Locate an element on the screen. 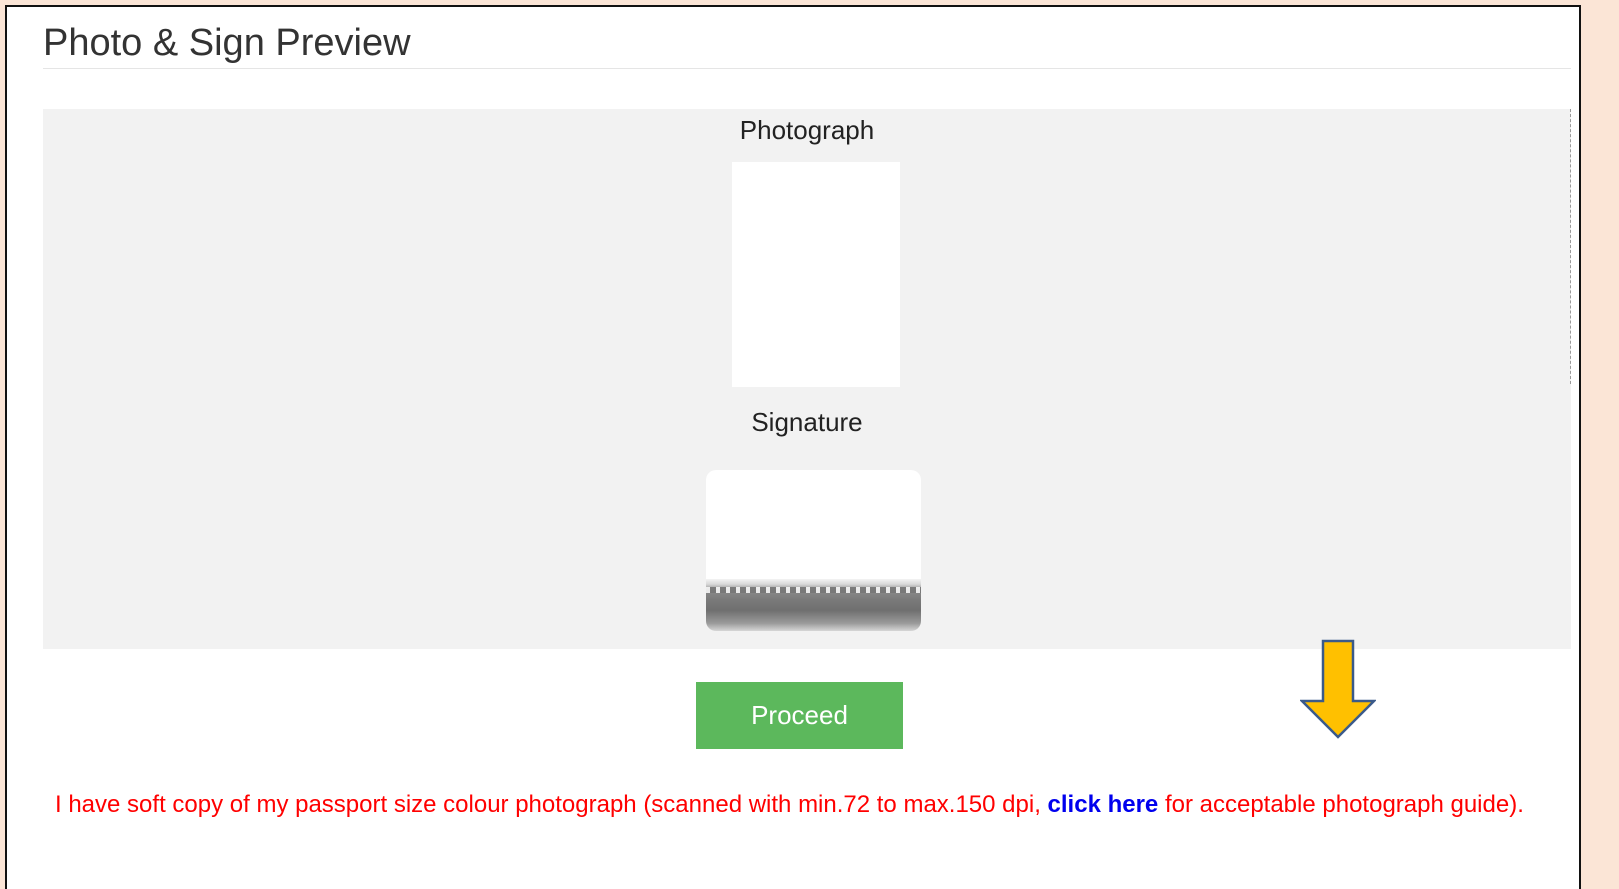 This screenshot has width=1619, height=889. signature-label: Signature is located at coordinates (807, 422).